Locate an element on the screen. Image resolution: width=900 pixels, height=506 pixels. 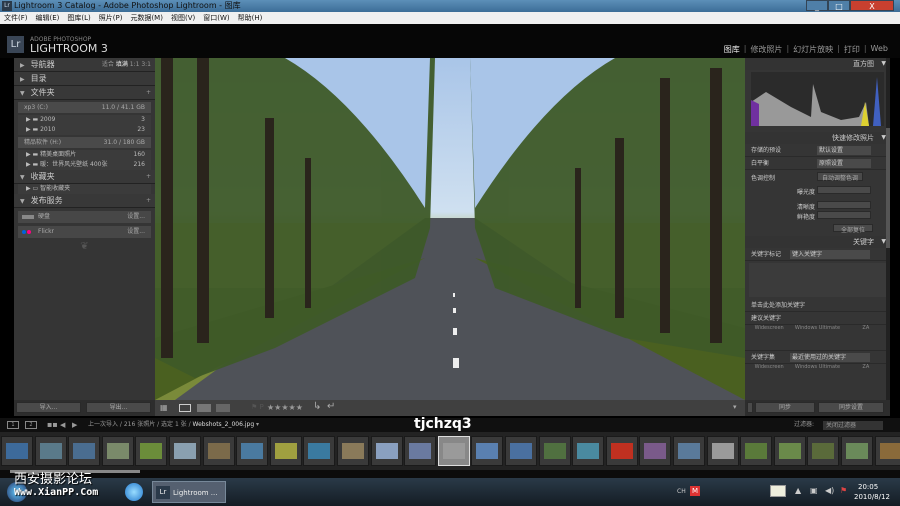
grid-icon: ▪▪ is located at coordinates (52, 425).